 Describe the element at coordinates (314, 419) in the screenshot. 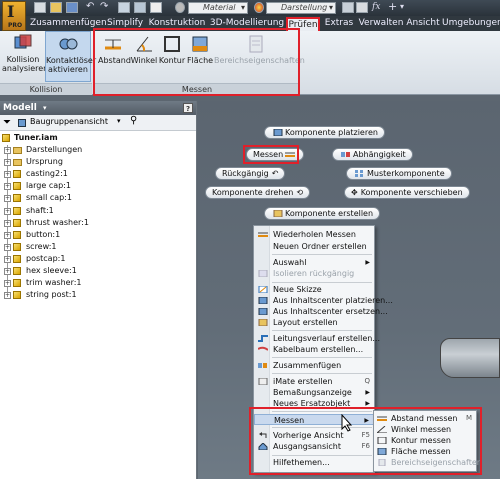

I see `menu-item-measure: Messen ▶` at that location.